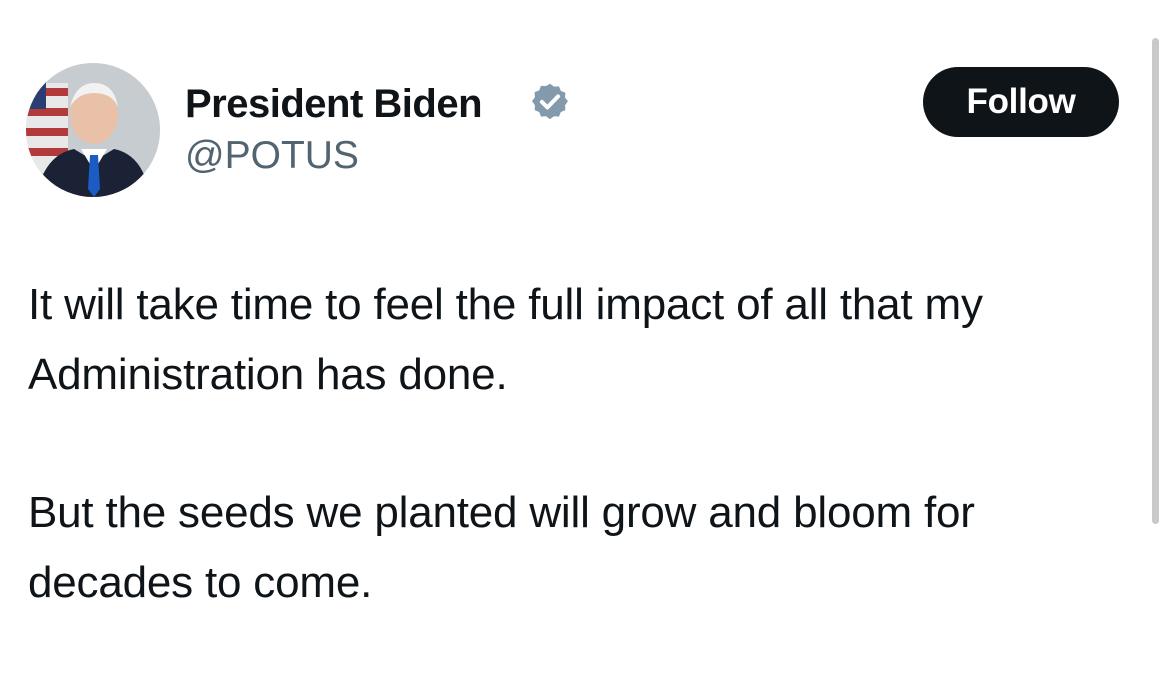  Describe the element at coordinates (1021, 102) in the screenshot. I see `follow-button: Follow` at that location.